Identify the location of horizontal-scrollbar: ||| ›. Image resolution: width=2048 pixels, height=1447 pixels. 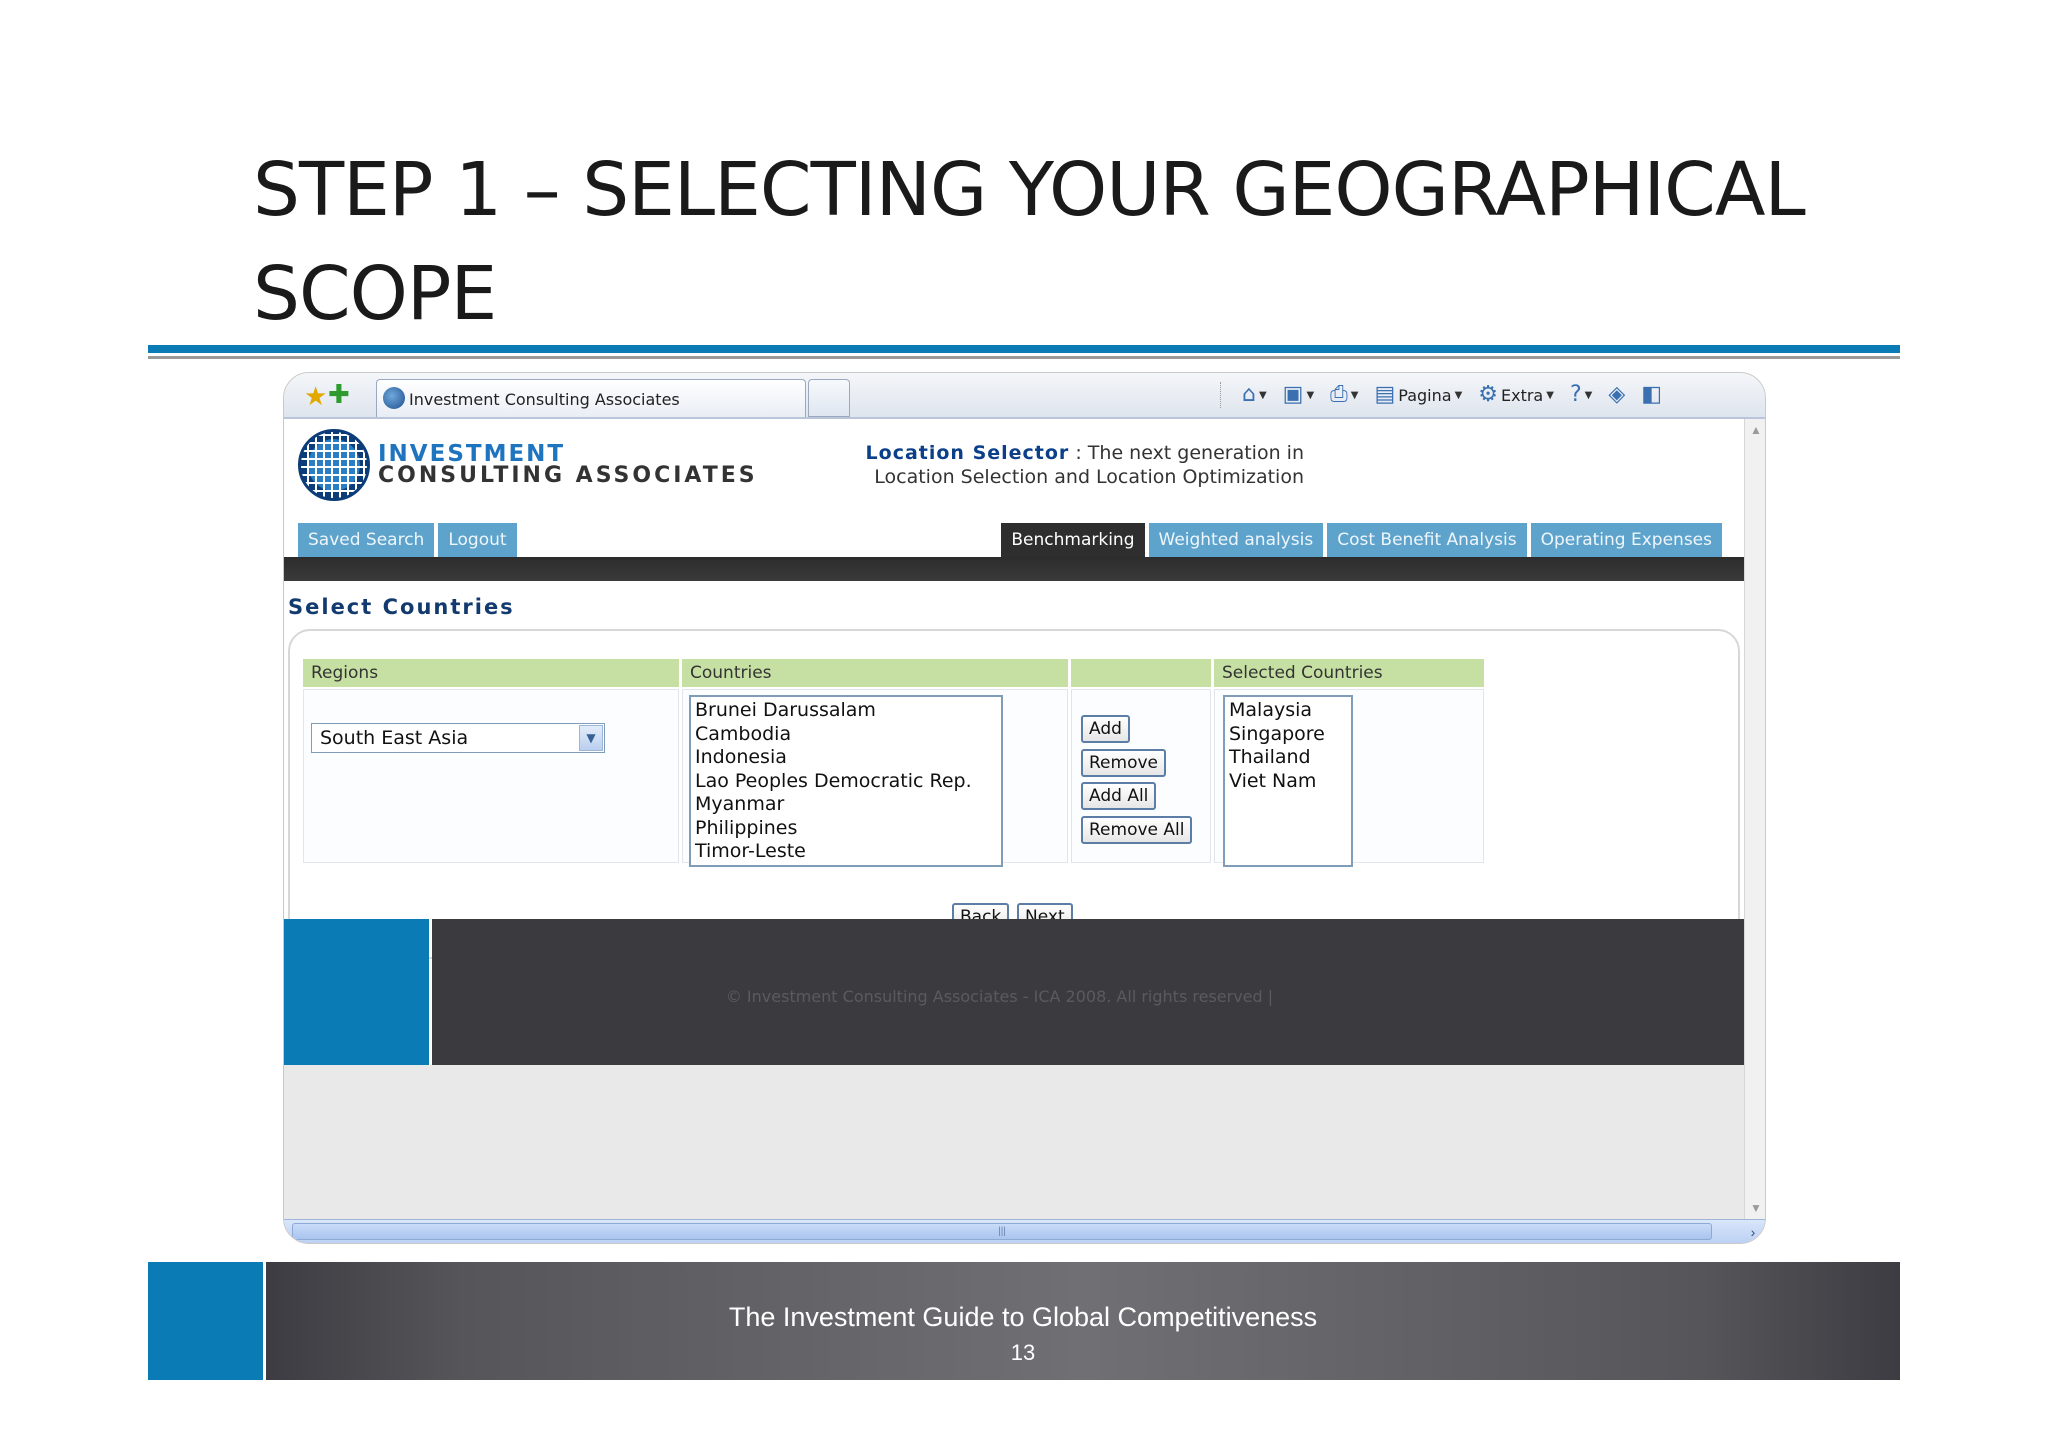
(1024, 1231).